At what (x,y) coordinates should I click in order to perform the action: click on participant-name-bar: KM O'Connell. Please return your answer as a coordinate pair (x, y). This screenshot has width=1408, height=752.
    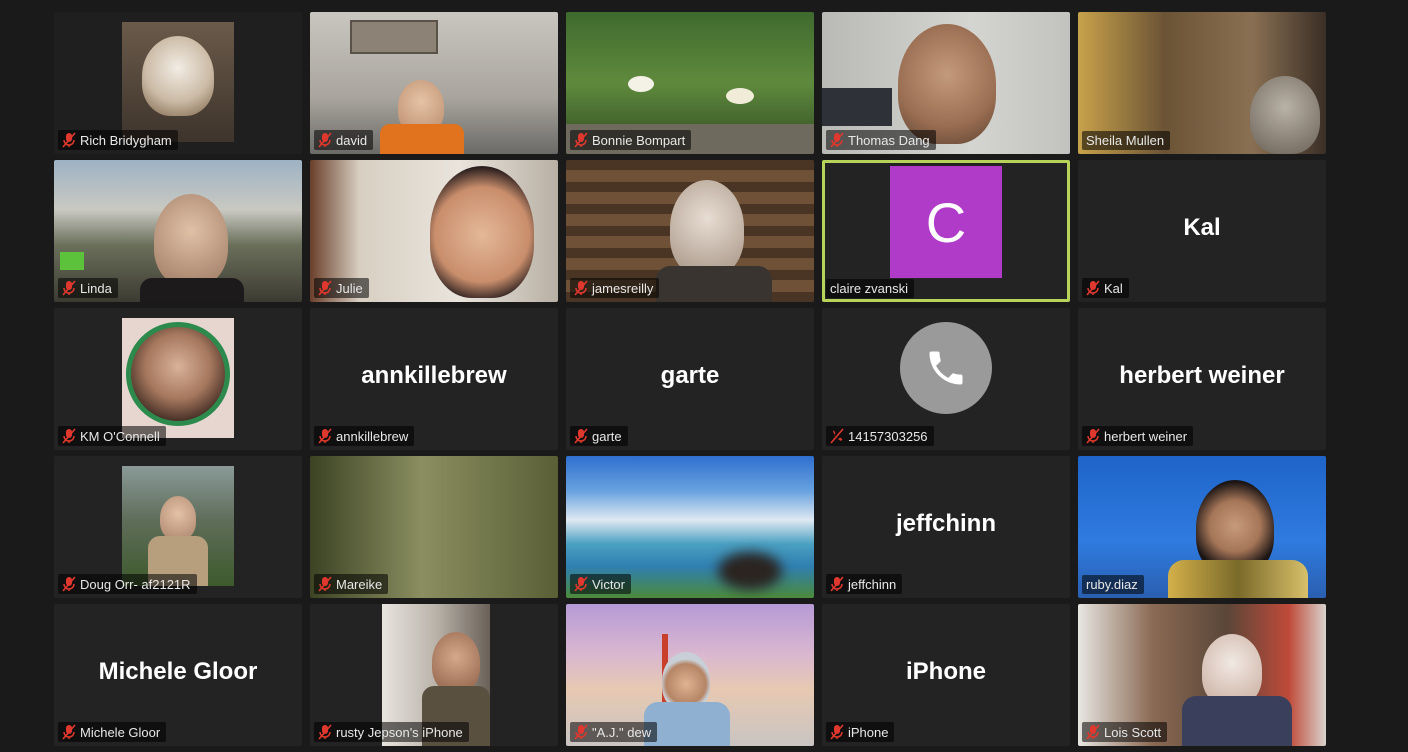
    Looking at the image, I should click on (112, 436).